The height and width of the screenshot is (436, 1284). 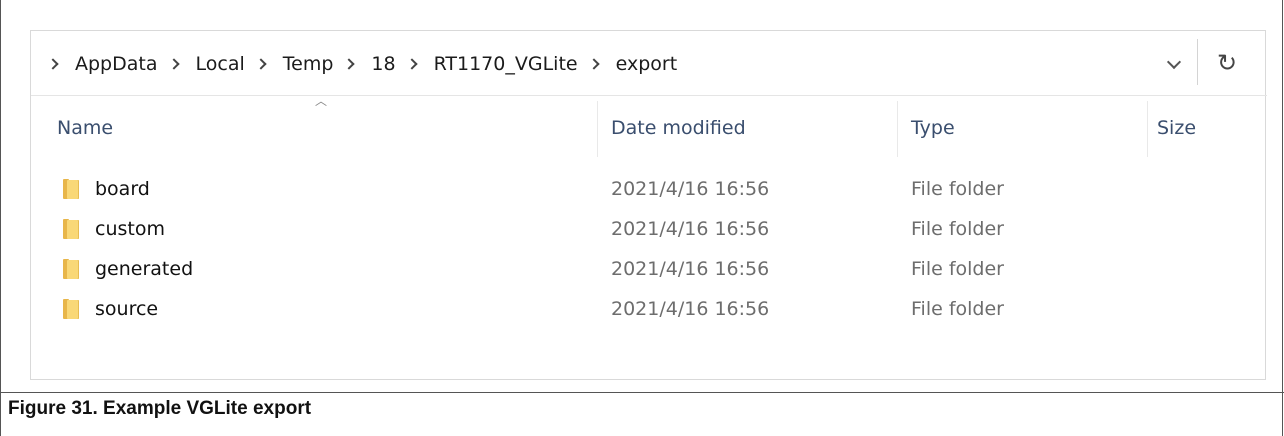 What do you see at coordinates (642, 392) in the screenshot?
I see `caption-divider` at bounding box center [642, 392].